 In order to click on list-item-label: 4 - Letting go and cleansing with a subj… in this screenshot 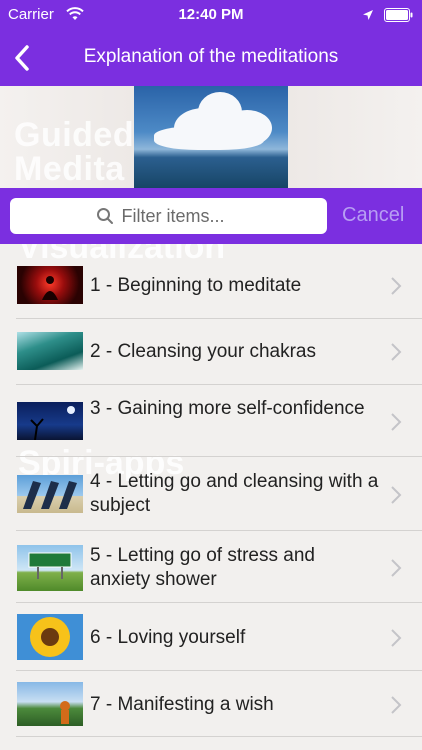, I will do `click(234, 493)`.